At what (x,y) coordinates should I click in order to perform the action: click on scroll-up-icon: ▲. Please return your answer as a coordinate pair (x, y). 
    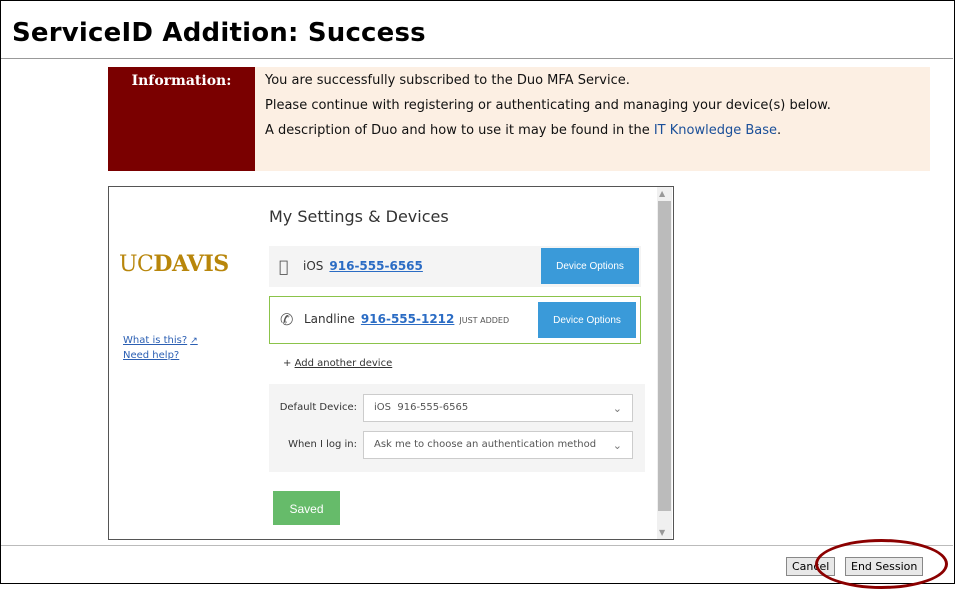
    Looking at the image, I should click on (662, 193).